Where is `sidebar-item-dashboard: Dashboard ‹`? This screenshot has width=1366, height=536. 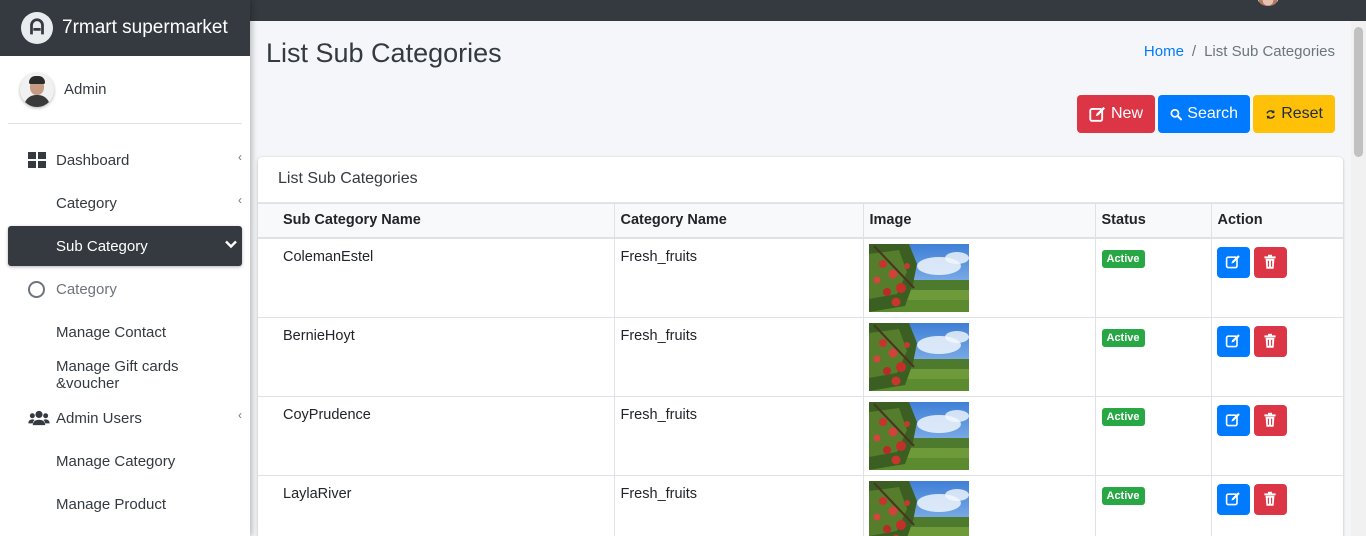
sidebar-item-dashboard: Dashboard ‹ is located at coordinates (125, 160).